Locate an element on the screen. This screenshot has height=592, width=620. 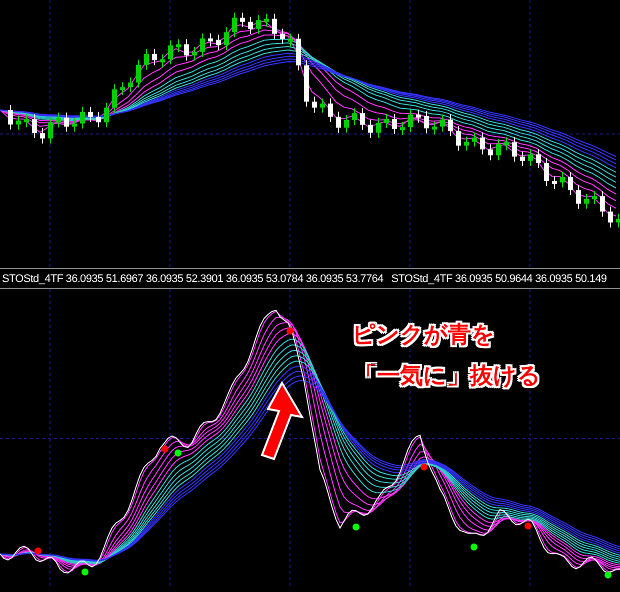
annotation-text: ピンクが青を is located at coordinates (424, 335).